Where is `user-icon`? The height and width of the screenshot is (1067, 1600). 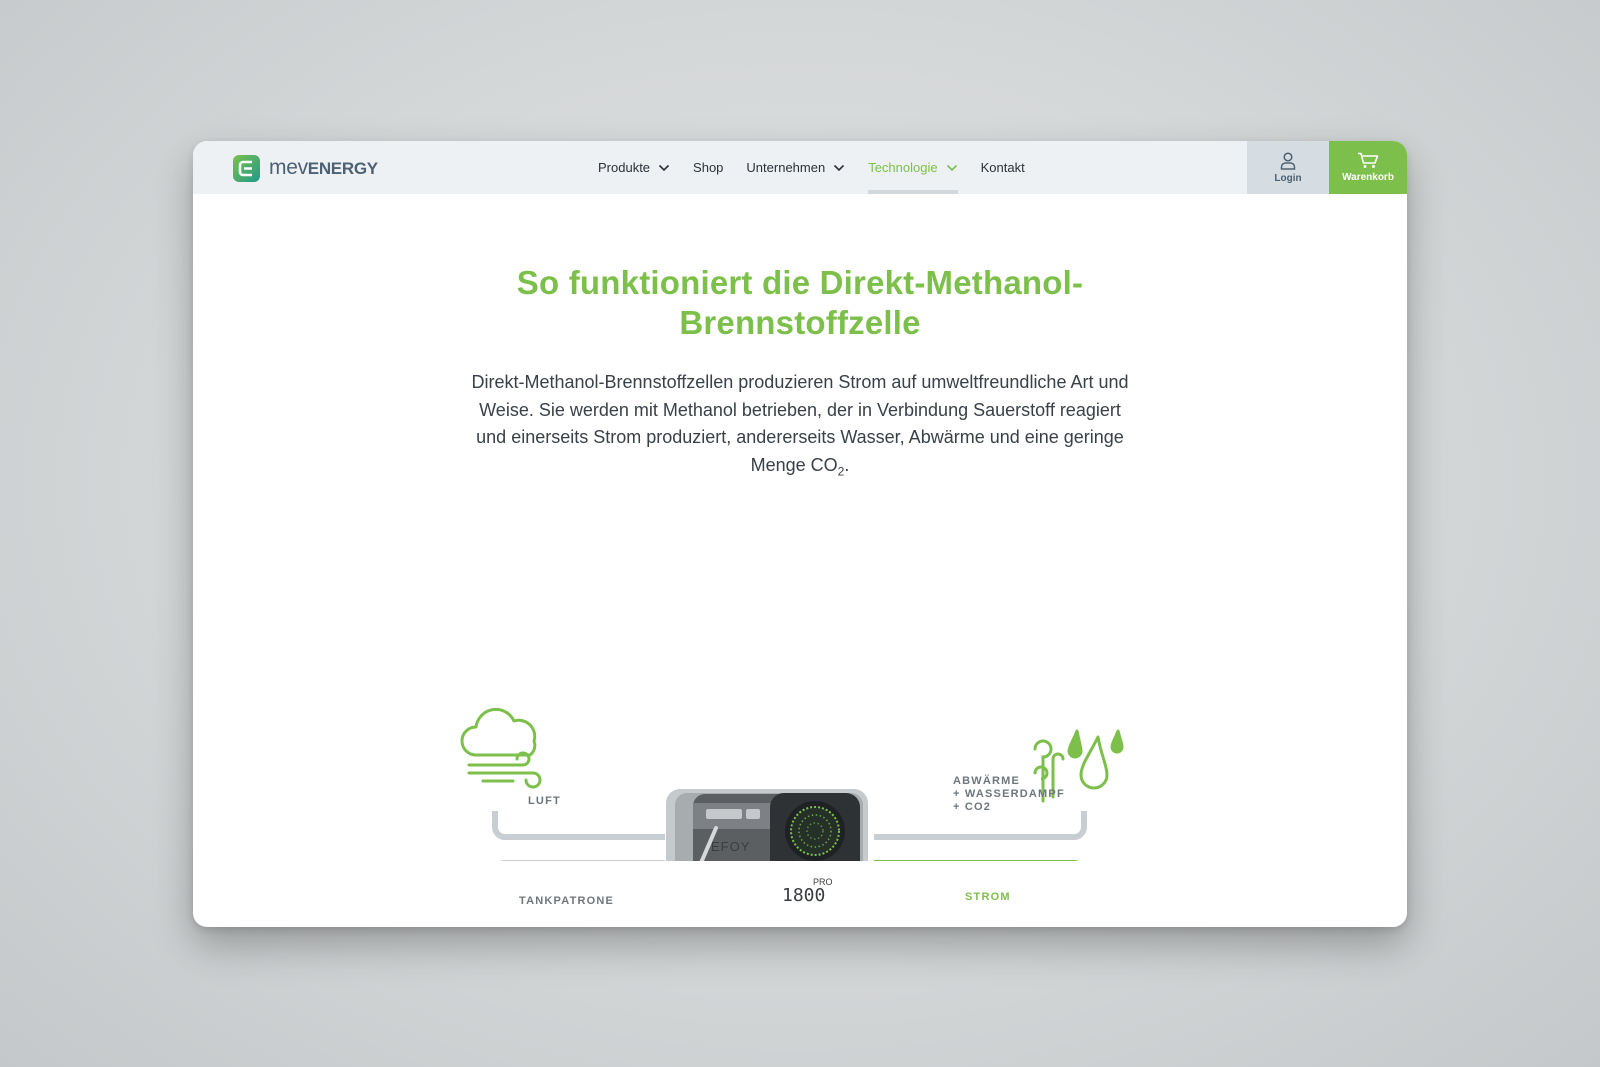 user-icon is located at coordinates (1288, 160).